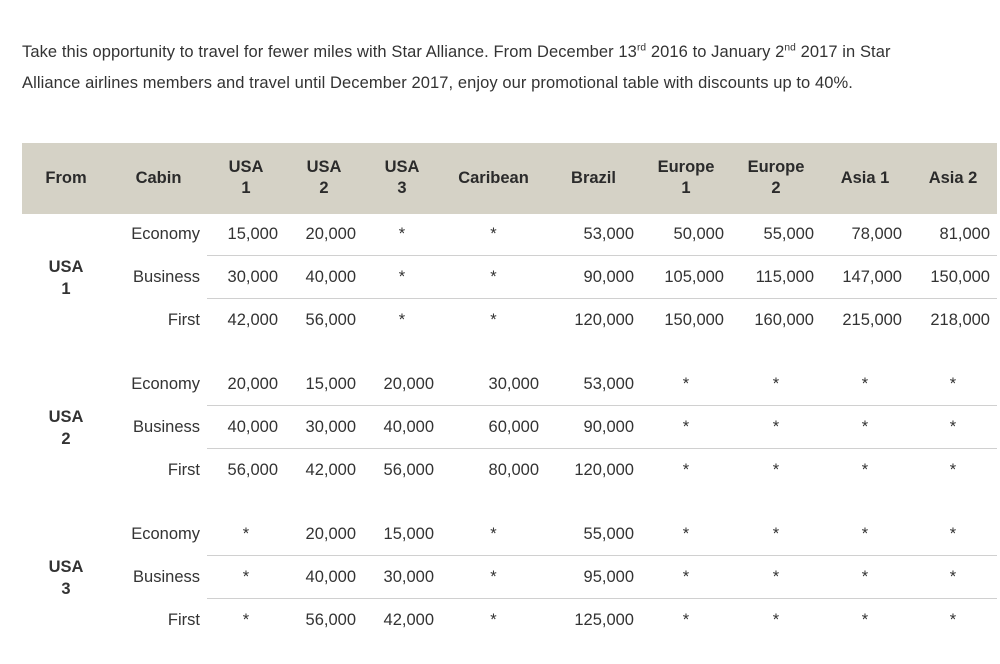 This screenshot has height=664, width=1000. I want to click on column-header-asia-2-line1: Asia 2, so click(953, 177).